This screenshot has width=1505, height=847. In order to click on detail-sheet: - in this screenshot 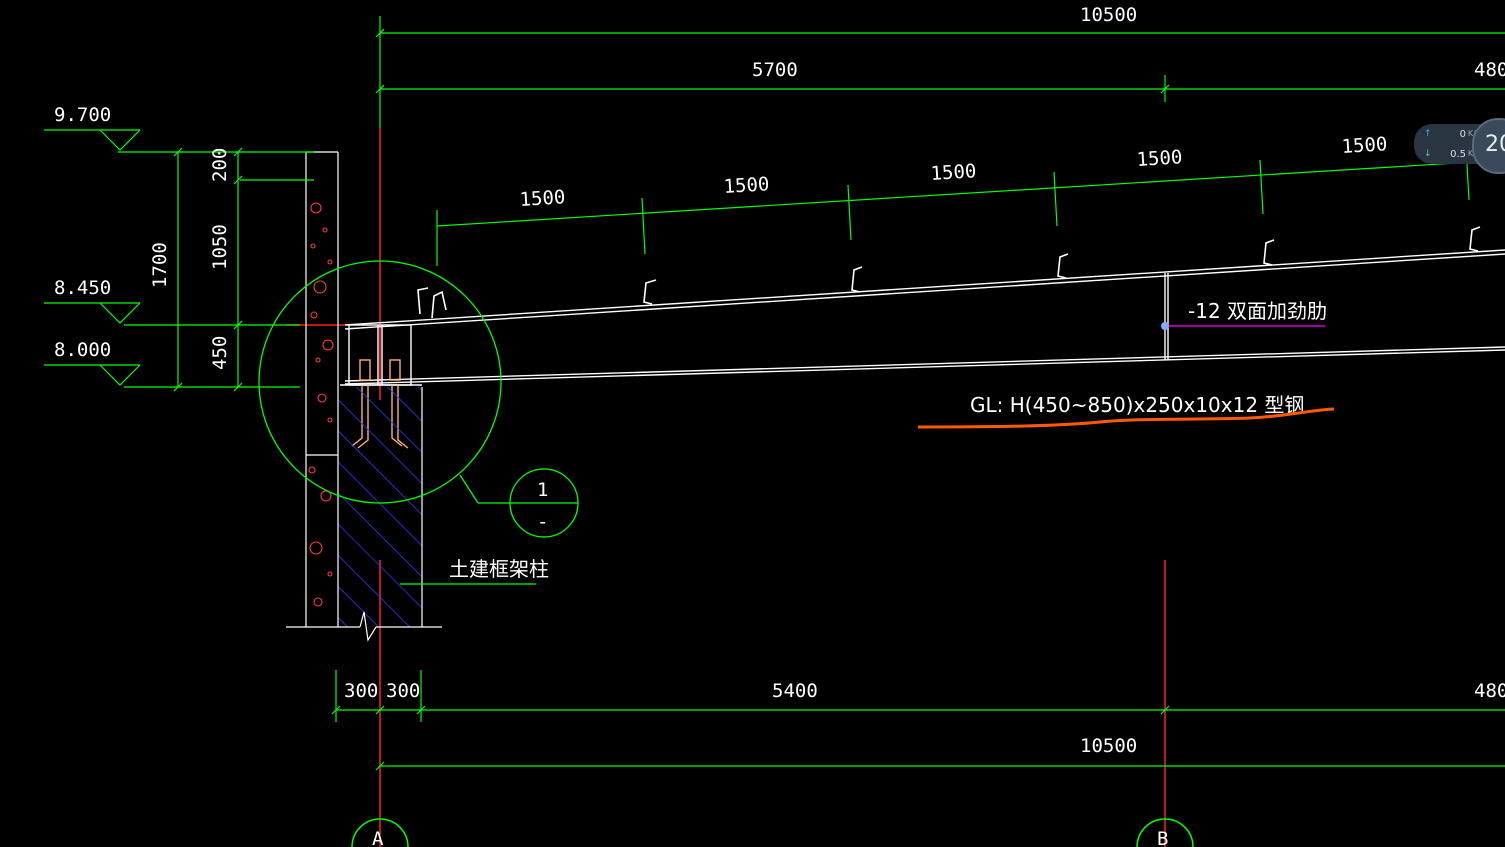, I will do `click(542, 522)`.